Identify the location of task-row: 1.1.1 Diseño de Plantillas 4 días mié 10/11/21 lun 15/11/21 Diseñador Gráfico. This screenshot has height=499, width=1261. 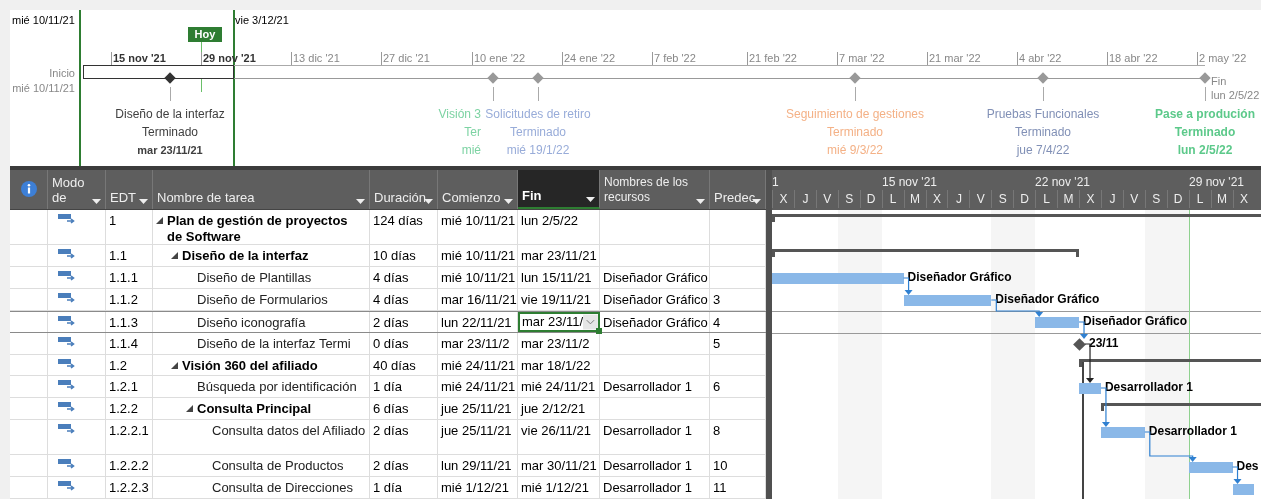
(388, 277).